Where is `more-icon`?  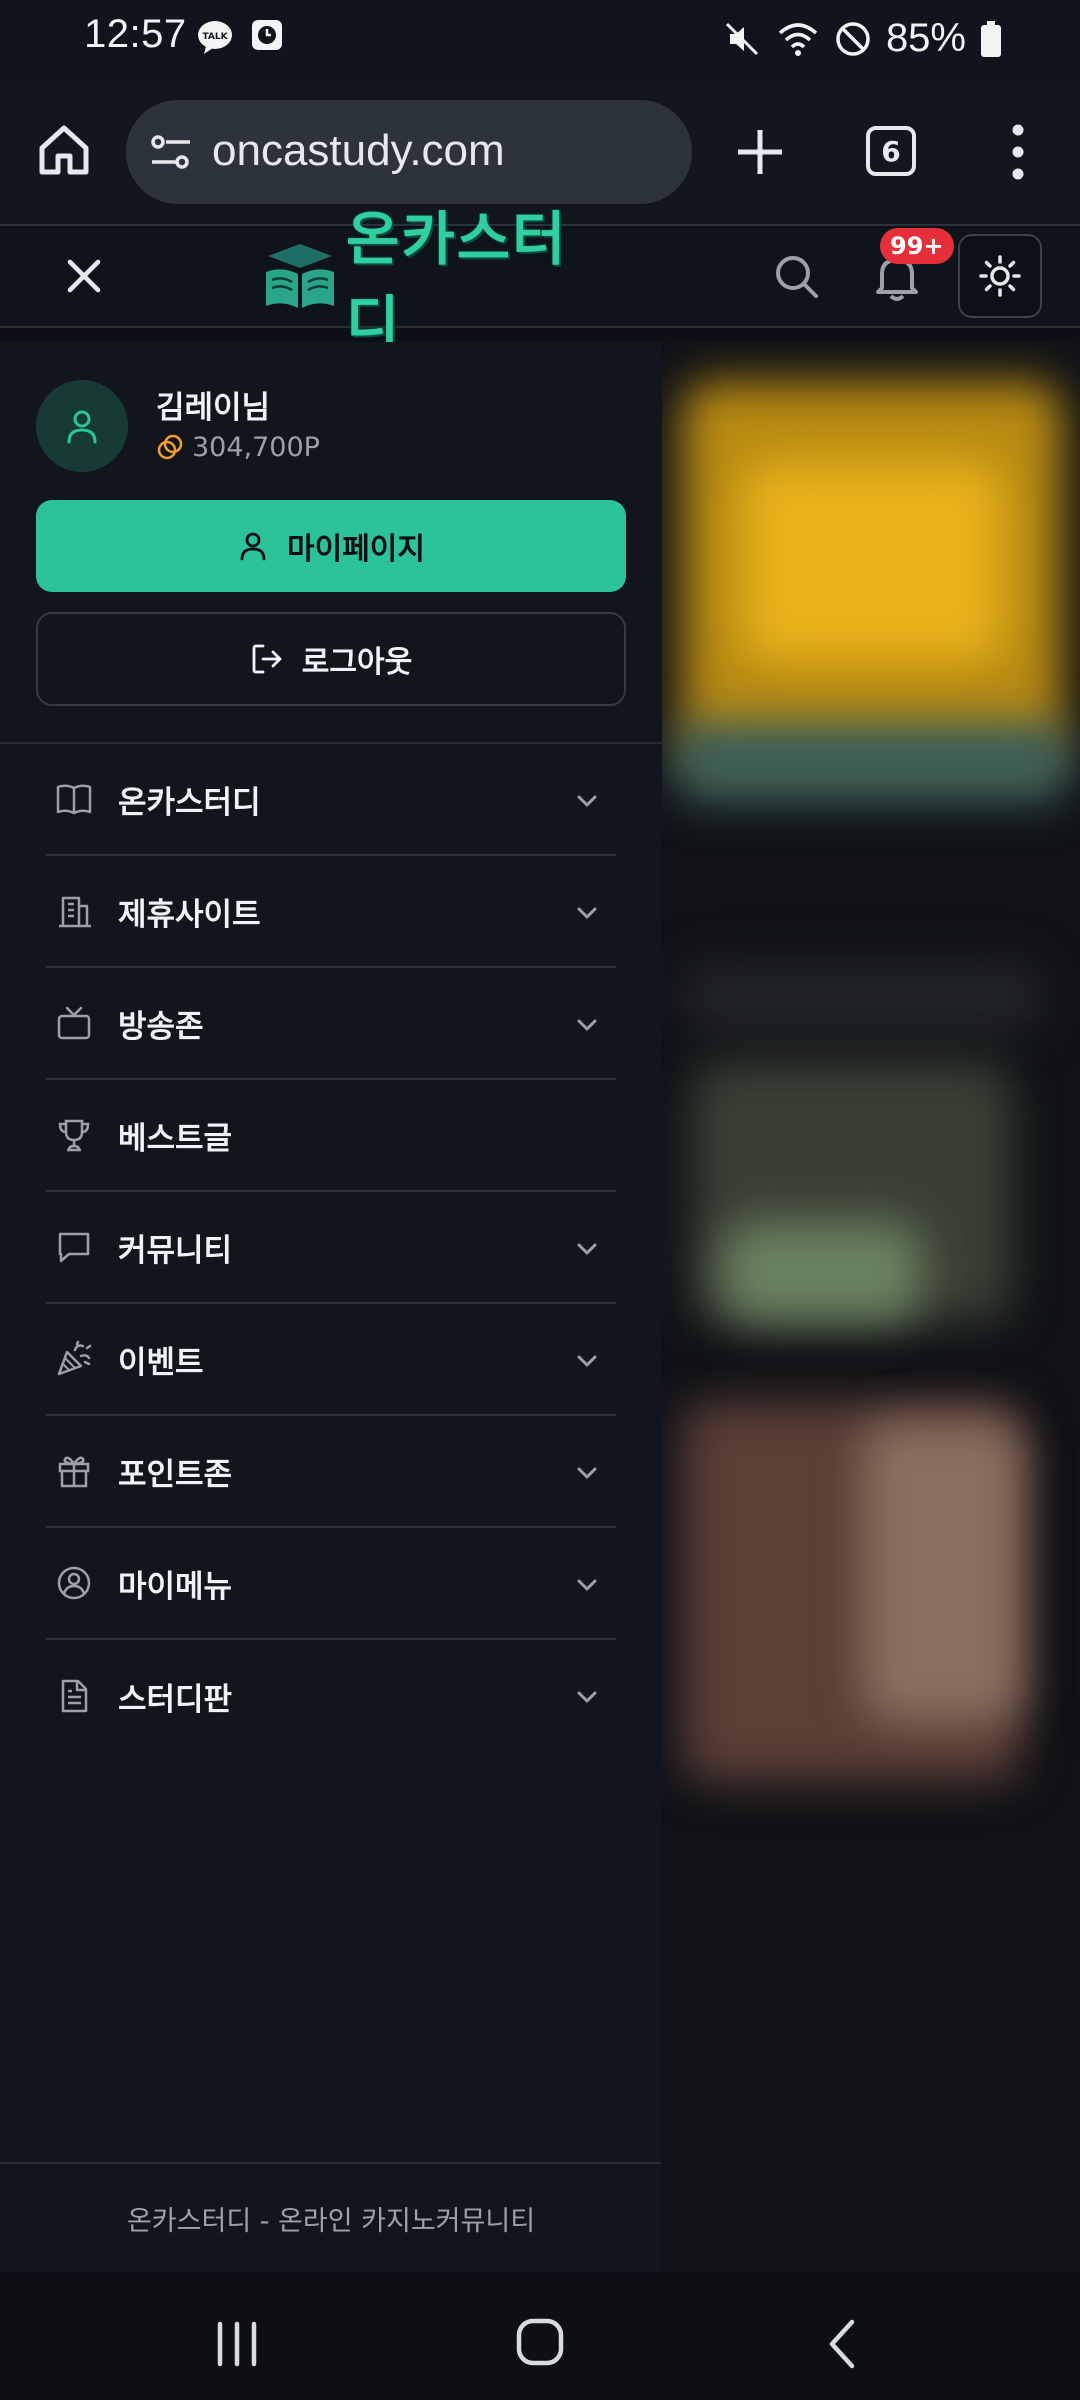
more-icon is located at coordinates (1018, 152).